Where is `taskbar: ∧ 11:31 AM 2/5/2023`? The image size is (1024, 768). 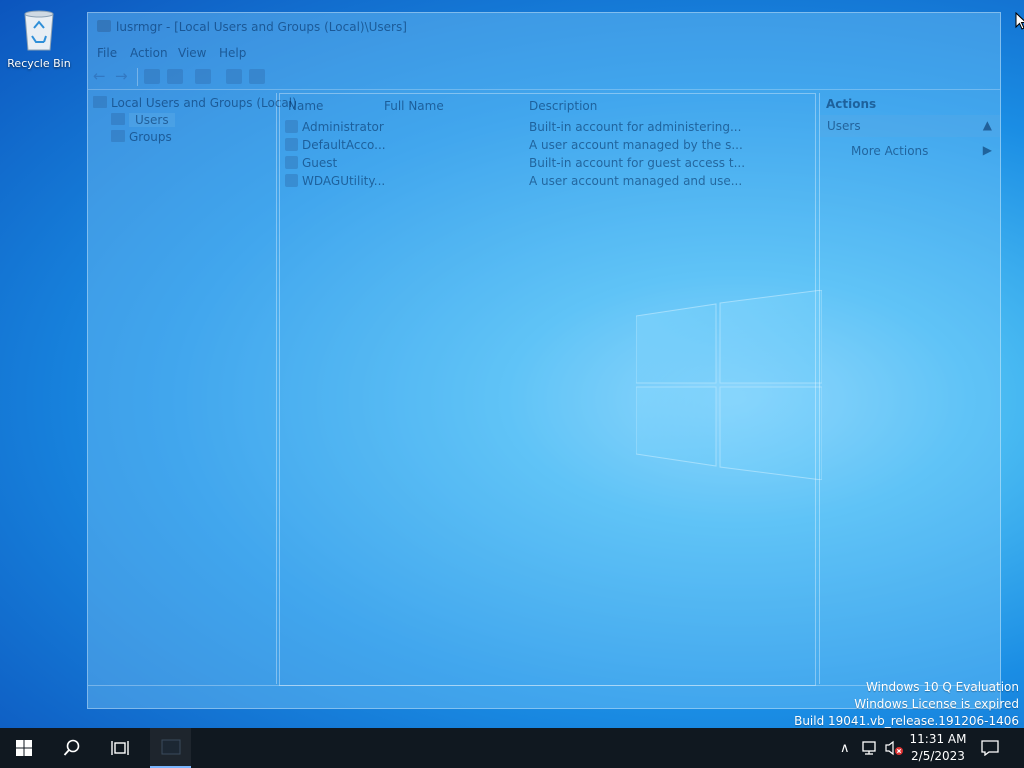 taskbar: ∧ 11:31 AM 2/5/2023 is located at coordinates (512, 748).